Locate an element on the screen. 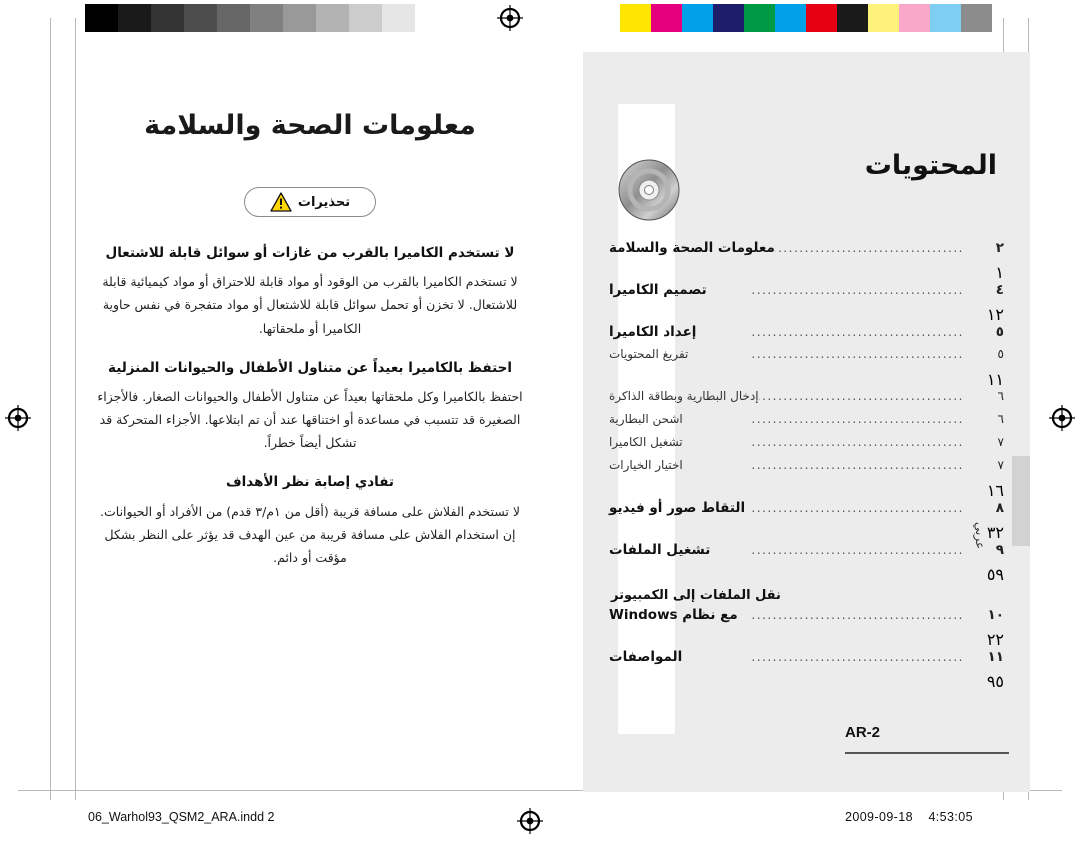  toc-entry-label: اختيار الخيارات is located at coordinates (646, 465).